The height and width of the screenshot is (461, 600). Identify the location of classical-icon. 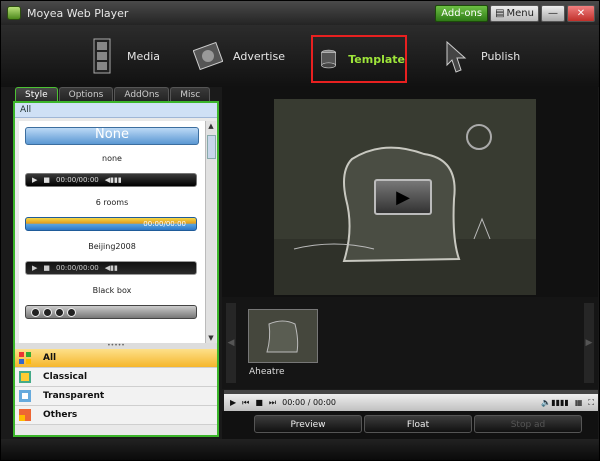
(25, 377).